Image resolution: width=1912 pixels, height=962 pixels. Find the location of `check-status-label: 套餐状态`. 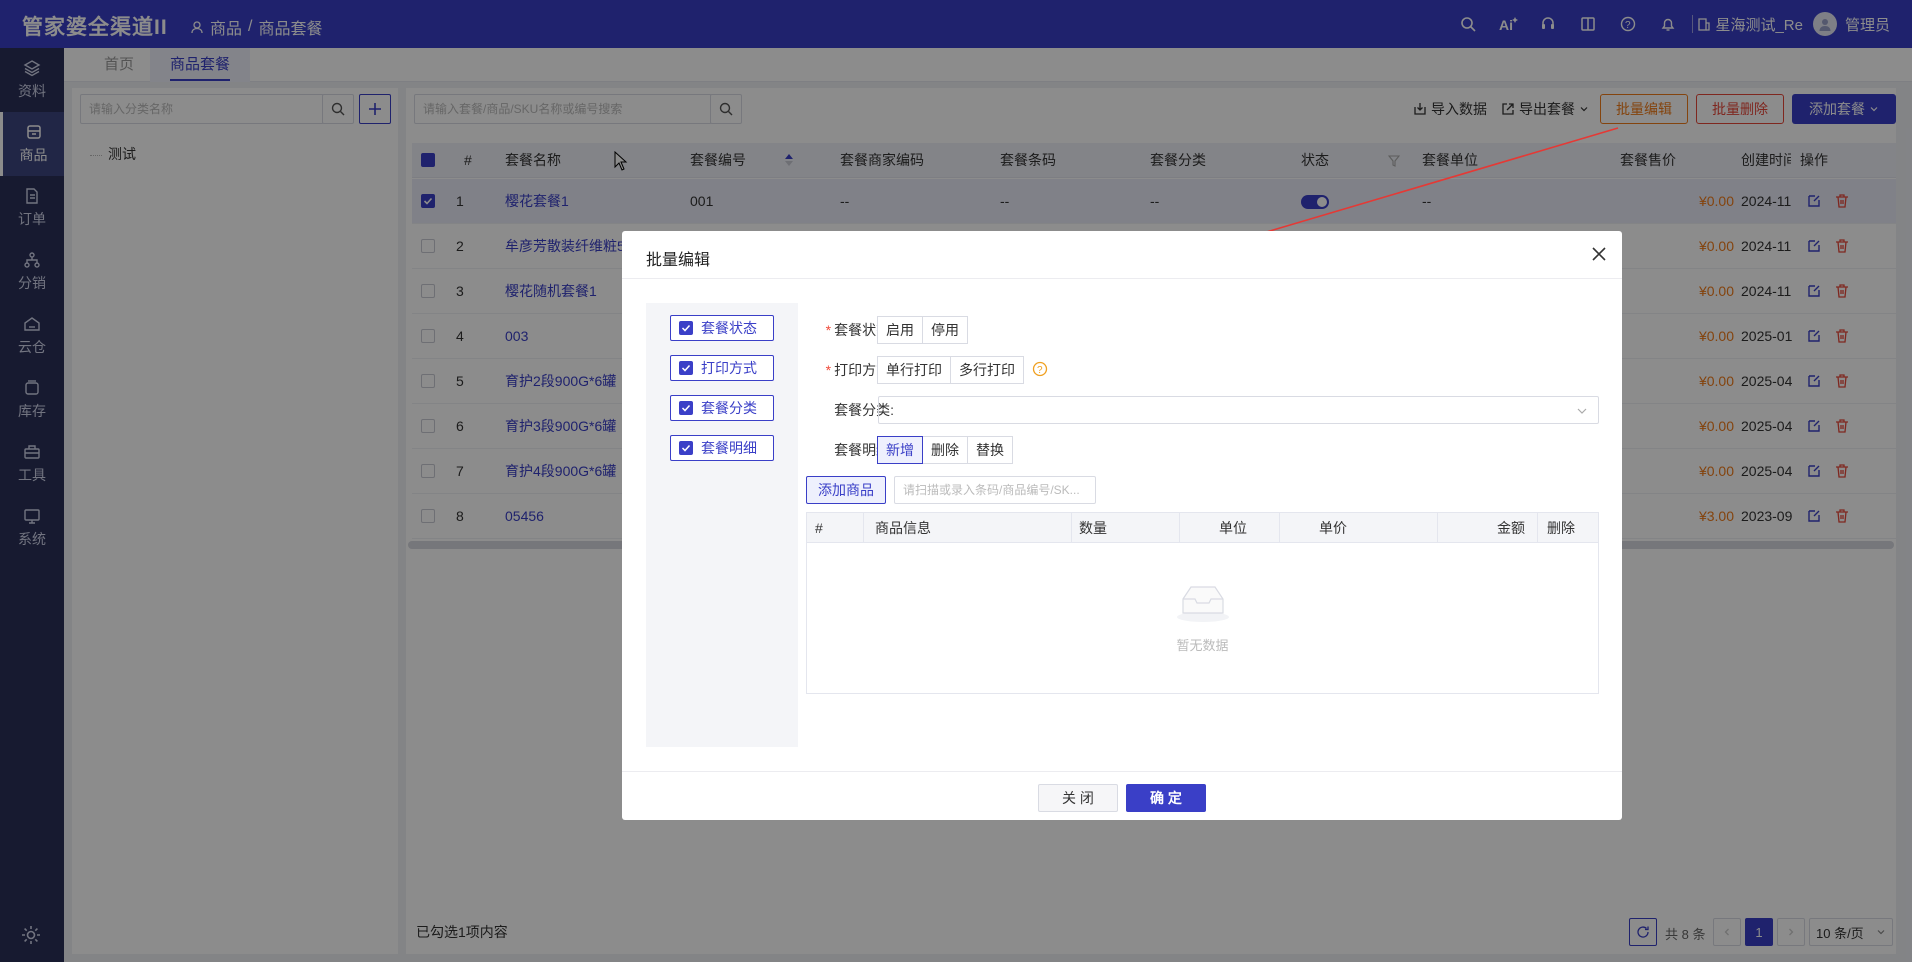

check-status-label: 套餐状态 is located at coordinates (729, 328).